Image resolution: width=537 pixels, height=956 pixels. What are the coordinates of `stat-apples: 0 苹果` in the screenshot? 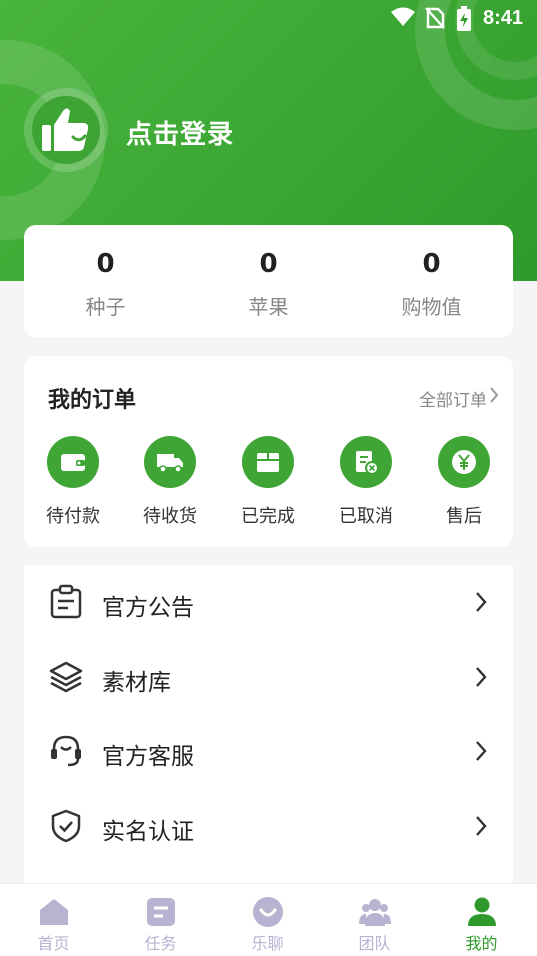 It's located at (268, 281).